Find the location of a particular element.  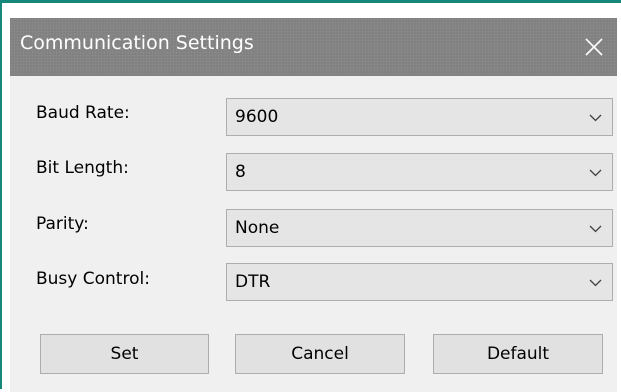

parity-select: None is located at coordinates (419, 228).